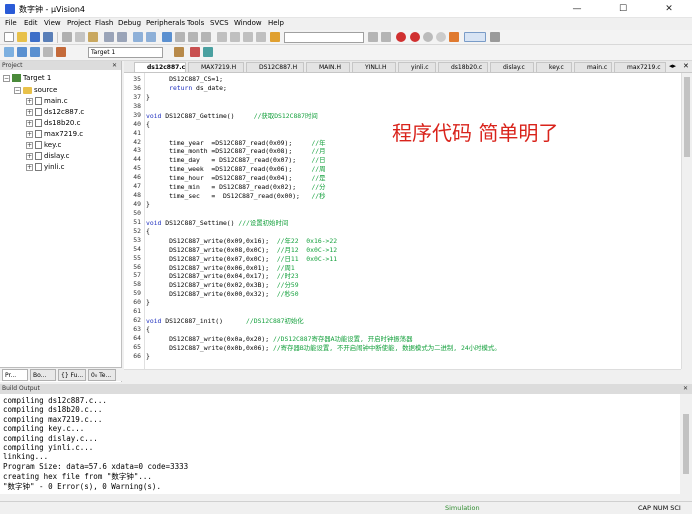  What do you see at coordinates (195, 52) in the screenshot?
I see `manage-components-icon` at bounding box center [195, 52].